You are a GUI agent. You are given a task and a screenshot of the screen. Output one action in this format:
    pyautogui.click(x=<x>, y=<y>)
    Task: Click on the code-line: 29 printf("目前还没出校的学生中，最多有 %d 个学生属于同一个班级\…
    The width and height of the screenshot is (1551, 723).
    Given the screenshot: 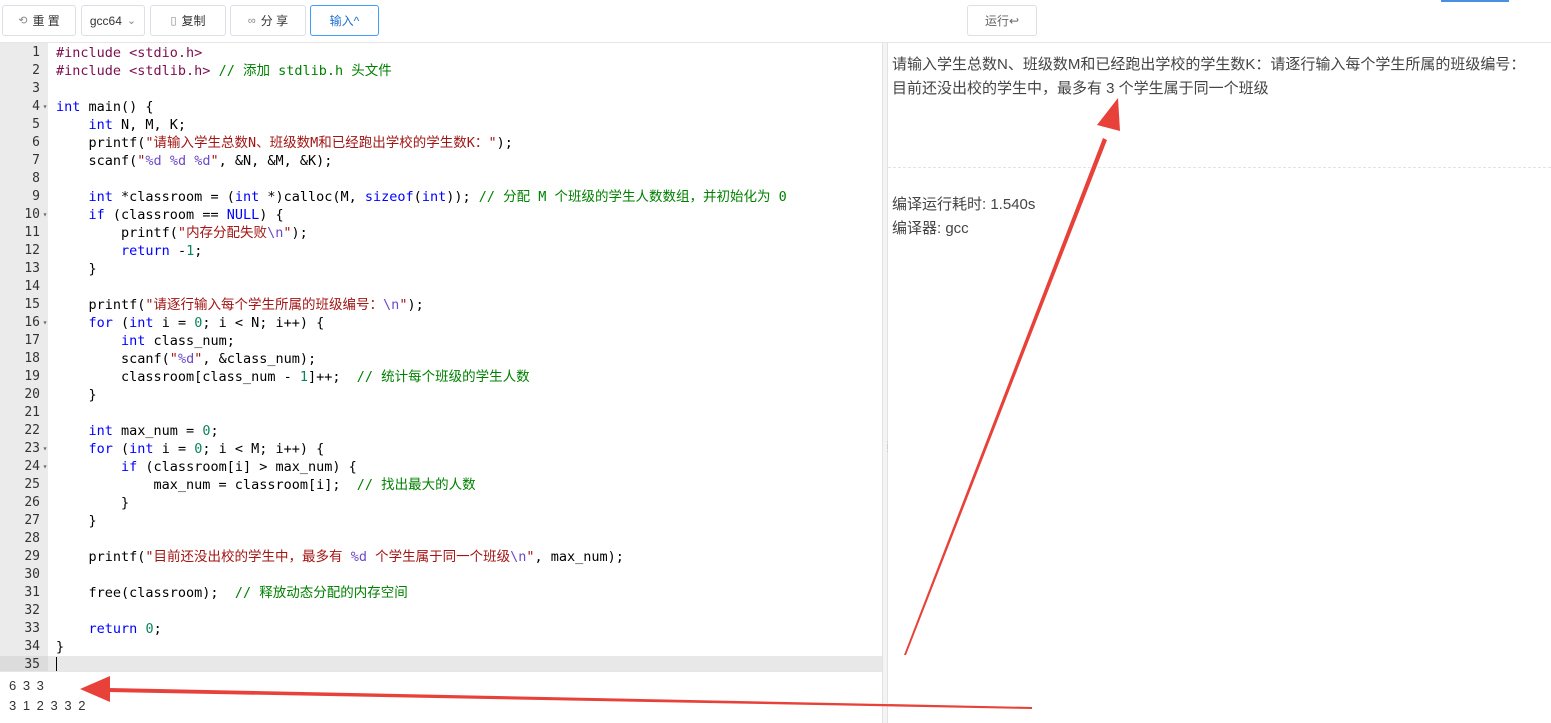 What is the action you would take?
    pyautogui.click(x=441, y=557)
    